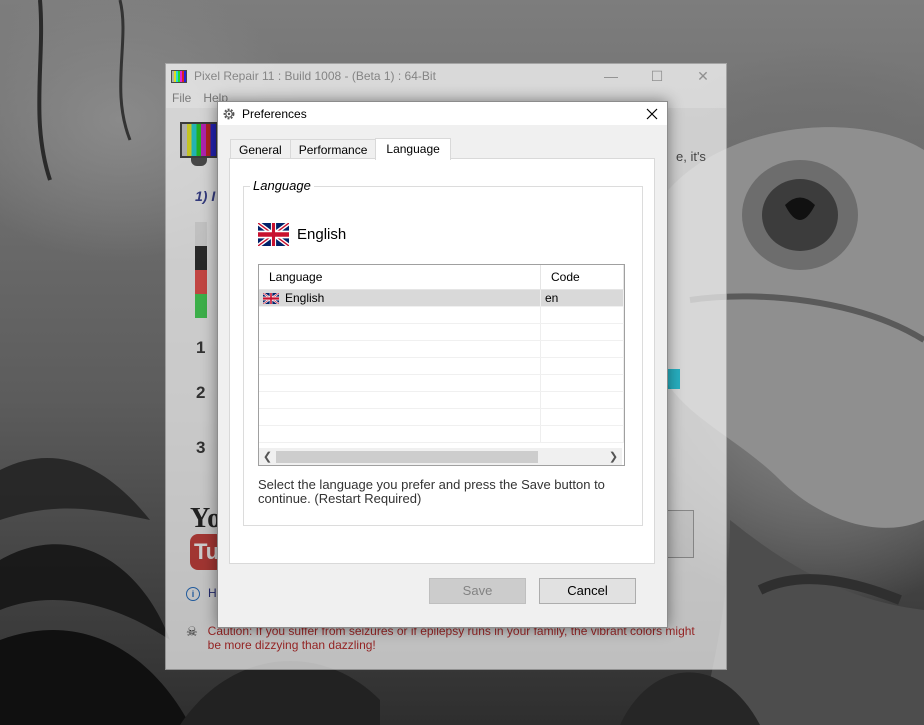 The width and height of the screenshot is (924, 725). I want to click on window-controls: — ☐ ✕, so click(657, 76).